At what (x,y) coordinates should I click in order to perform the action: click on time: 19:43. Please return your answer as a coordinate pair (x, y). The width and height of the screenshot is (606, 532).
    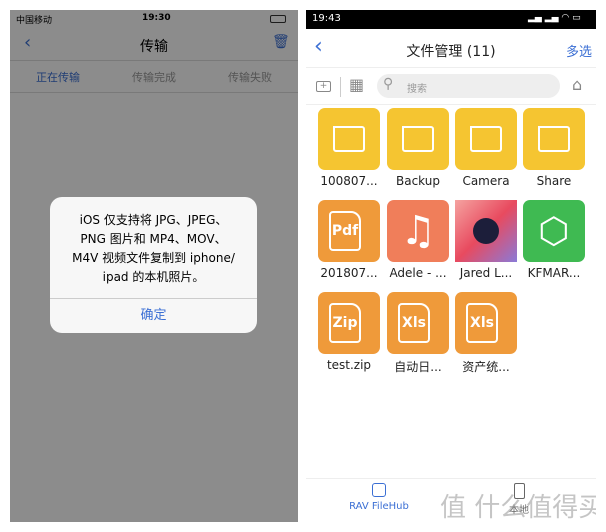
    Looking at the image, I should click on (326, 18).